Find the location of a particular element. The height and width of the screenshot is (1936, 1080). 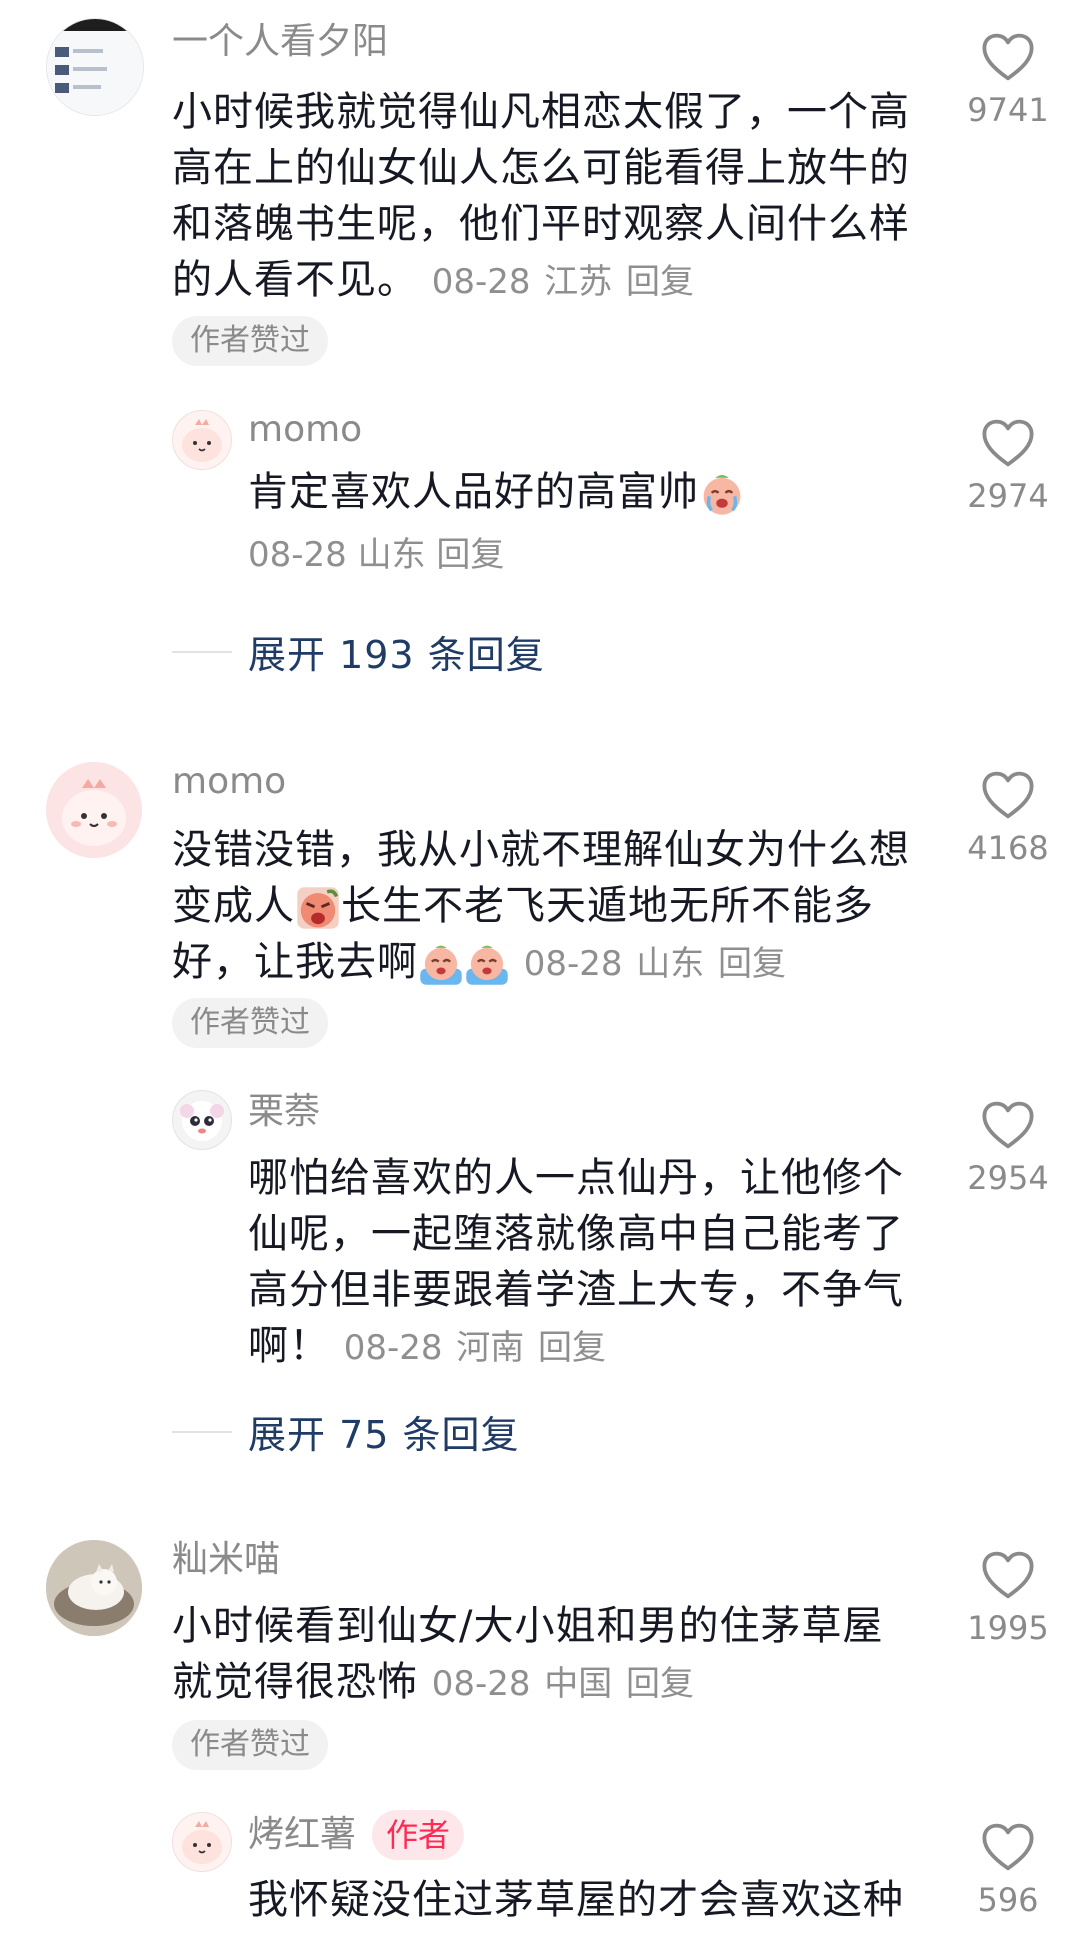

like-button: 596 is located at coordinates (1008, 1871).